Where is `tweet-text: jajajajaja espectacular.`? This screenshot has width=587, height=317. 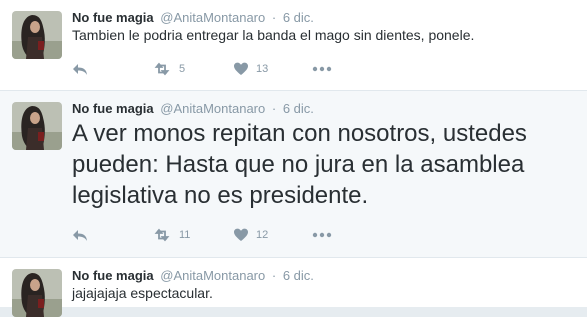
tweet-text: jajajajaja espectacular. is located at coordinates (142, 293).